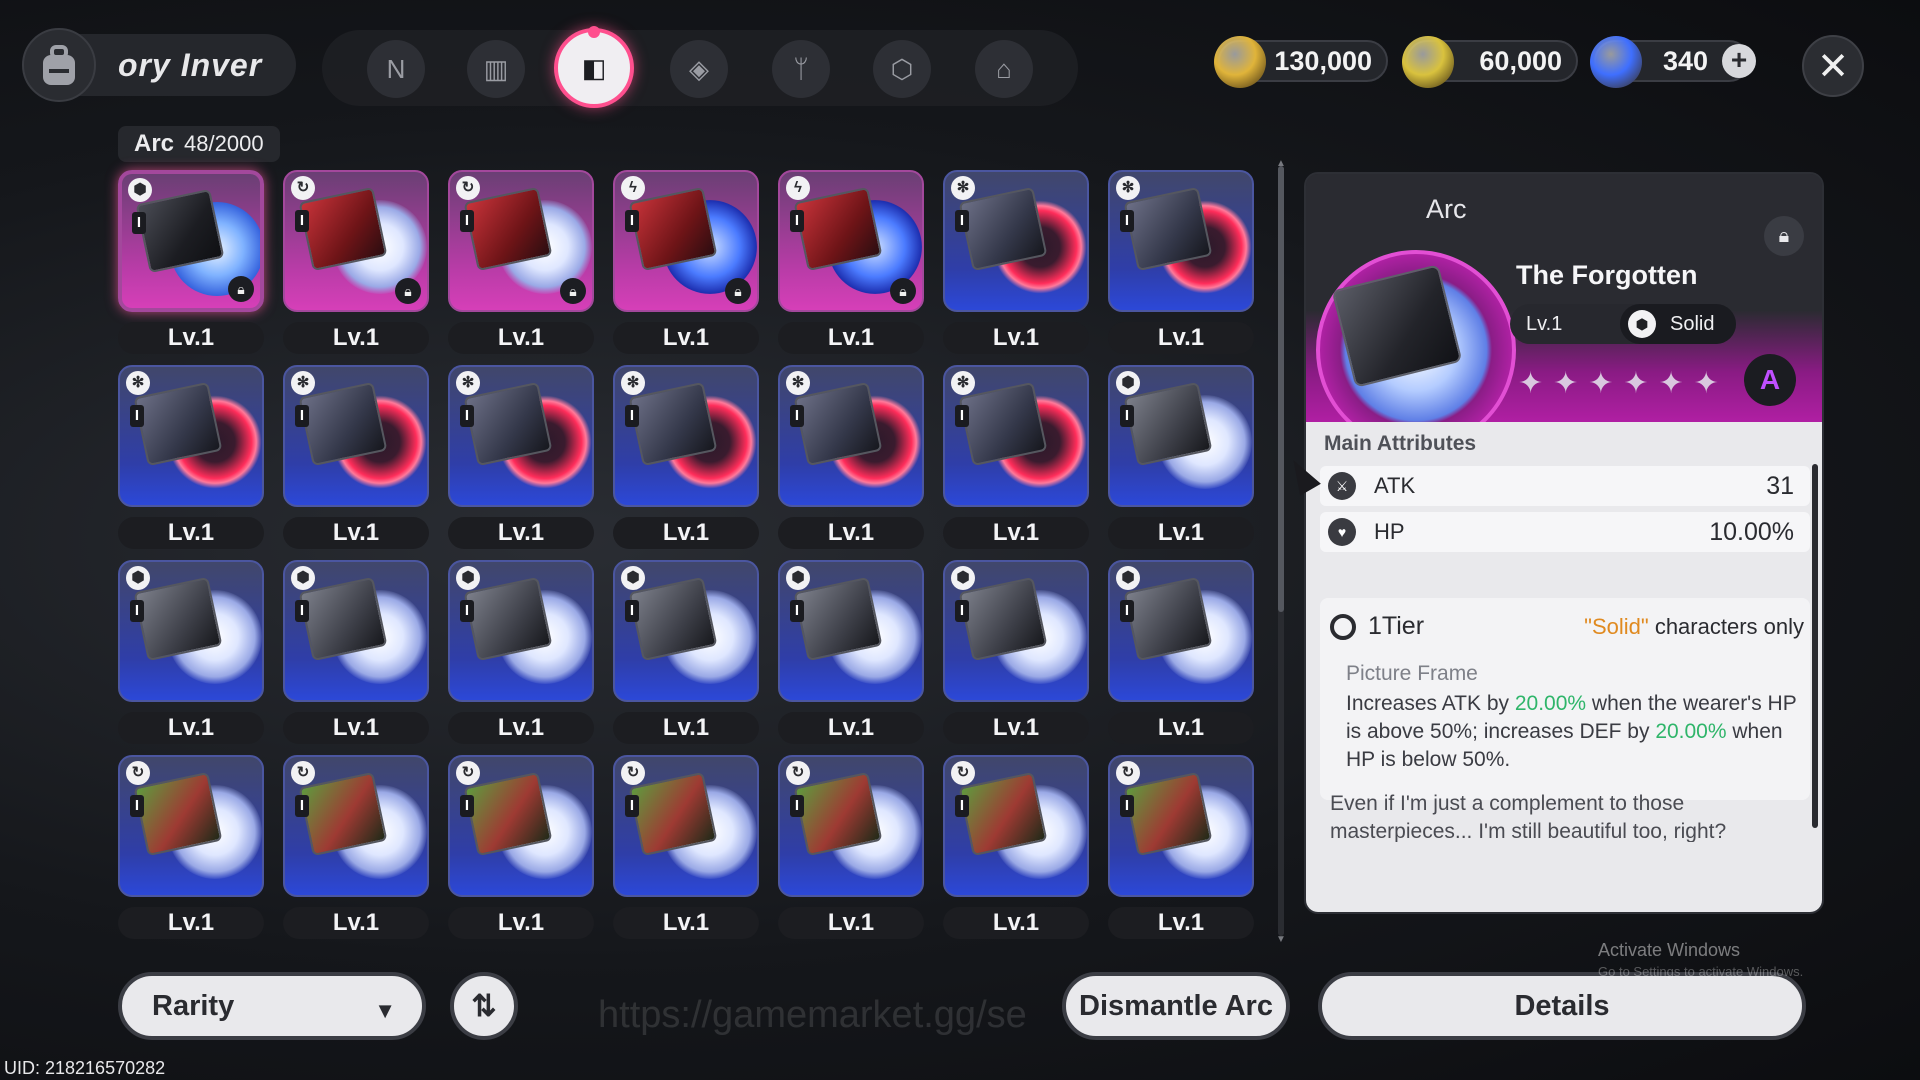  I want to click on grid-scroll-thumb, so click(1281, 389).